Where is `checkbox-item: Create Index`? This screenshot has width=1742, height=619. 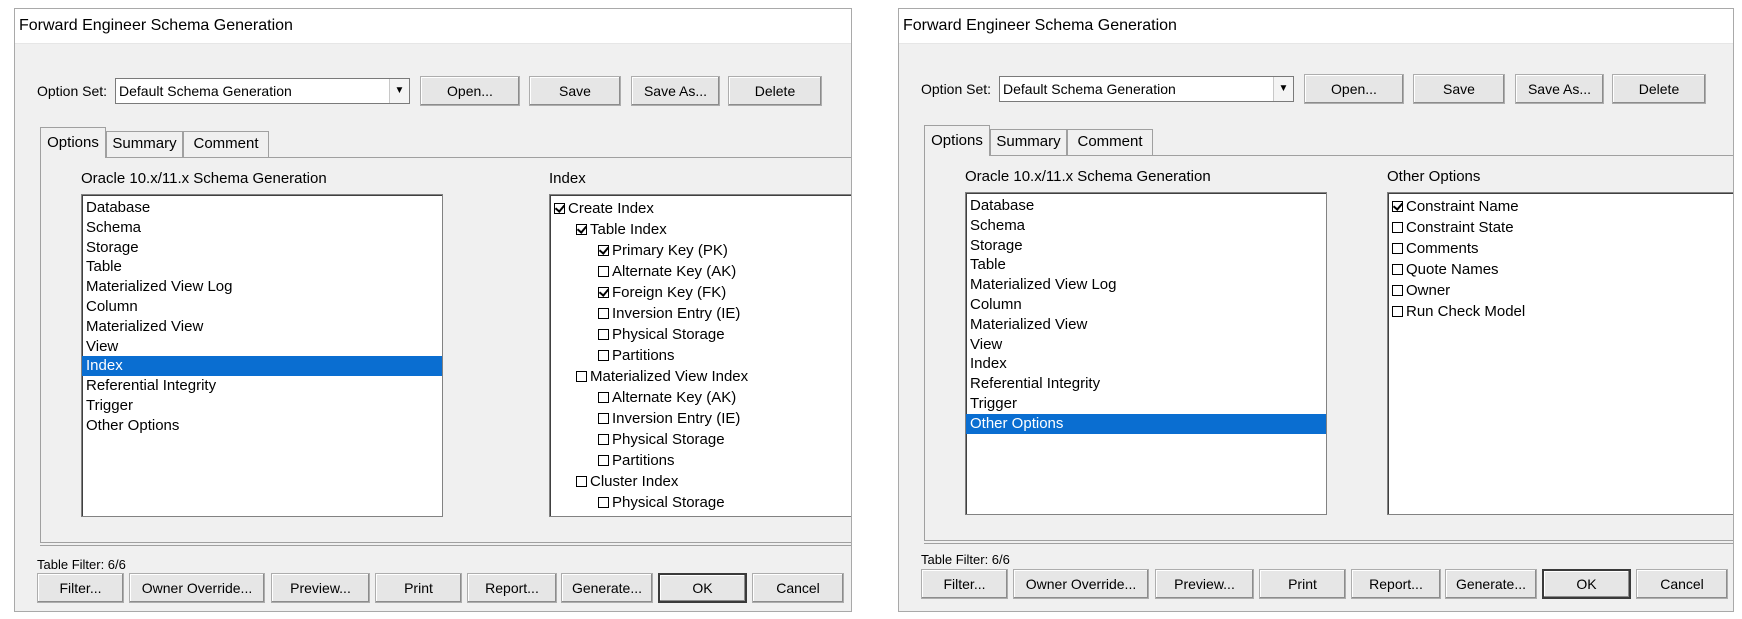 checkbox-item: Create Index is located at coordinates (700, 208).